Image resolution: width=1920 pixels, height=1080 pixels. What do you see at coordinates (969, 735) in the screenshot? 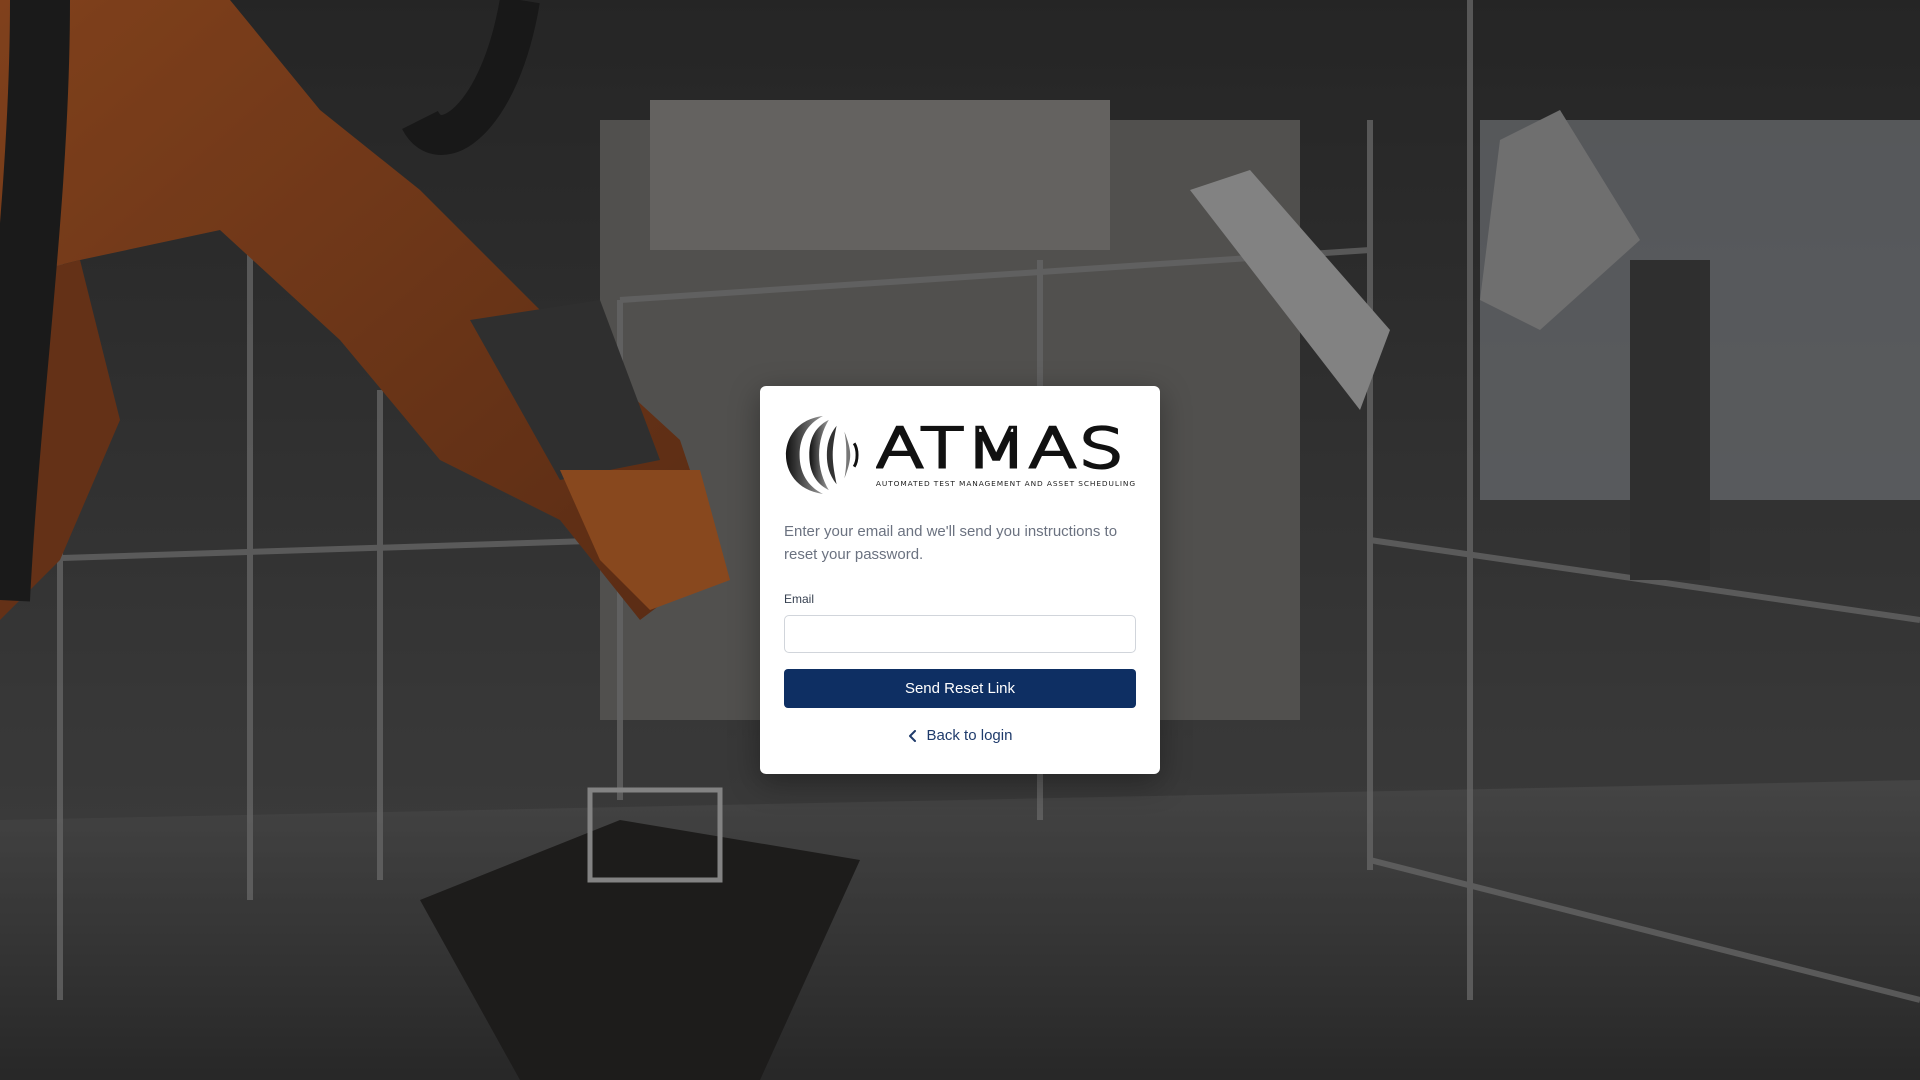
I see `back-to-login-label: Back to login` at bounding box center [969, 735].